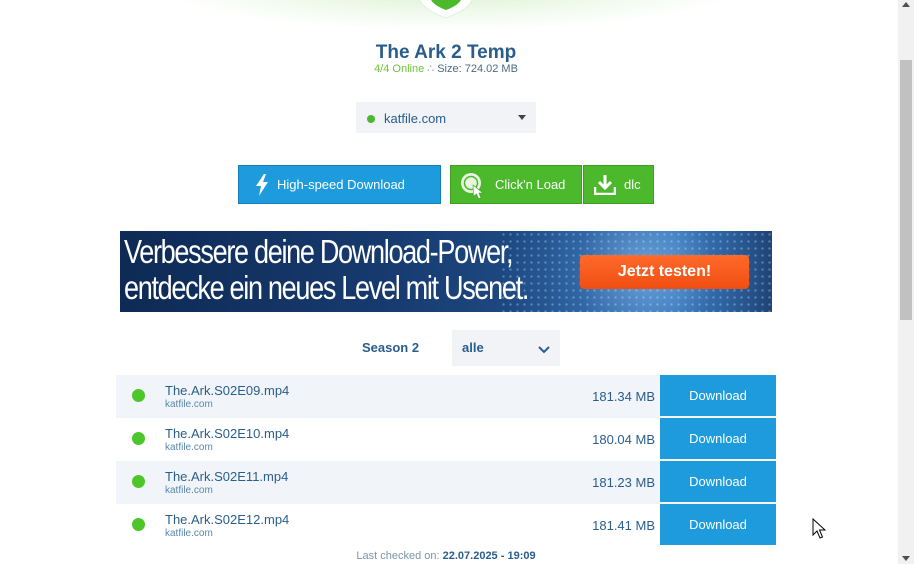 The height and width of the screenshot is (564, 914). I want to click on file-size: 180.04 MB, so click(623, 439).